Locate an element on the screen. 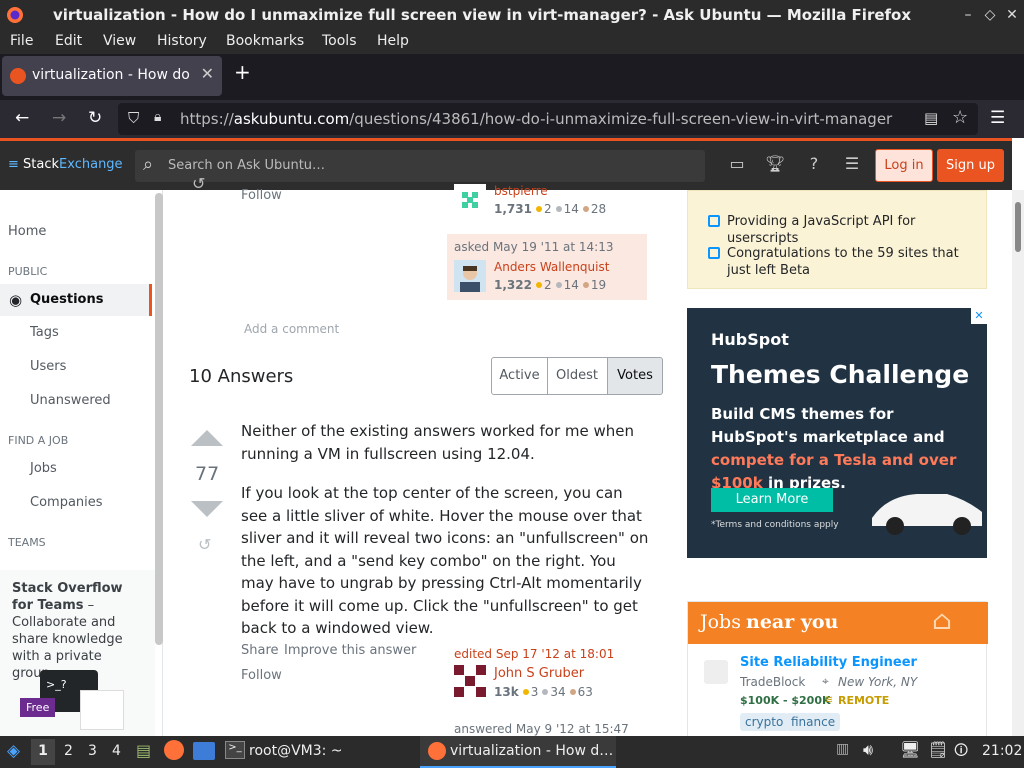 The image size is (1024, 768). nav-users: Users is located at coordinates (48, 366).